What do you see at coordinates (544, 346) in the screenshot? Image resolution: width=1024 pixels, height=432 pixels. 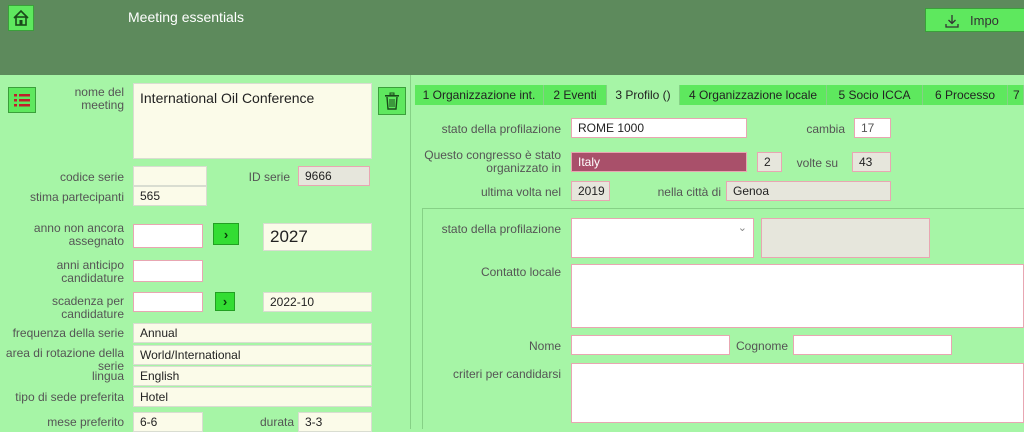 I see `first-name-label: Nome` at bounding box center [544, 346].